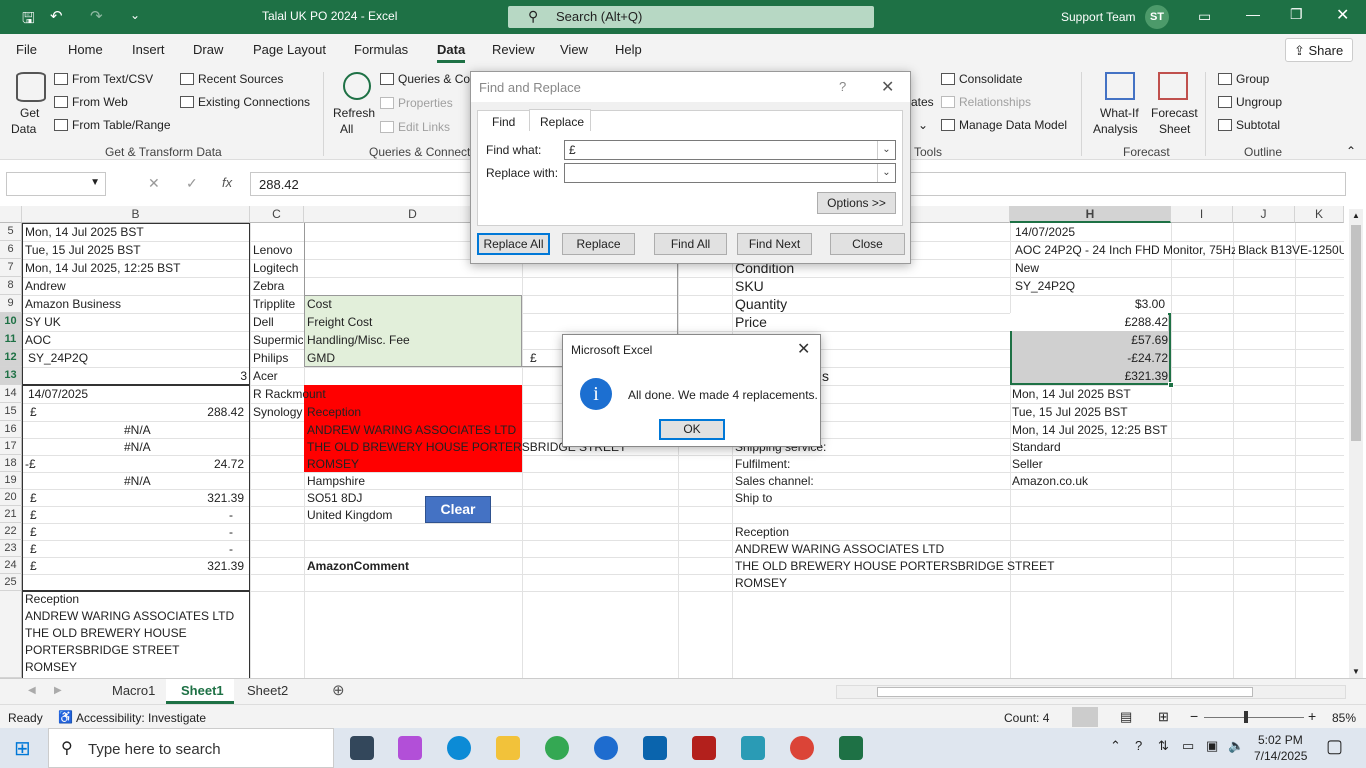 This screenshot has width=1366, height=768. Describe the element at coordinates (245, 102) in the screenshot. I see `existing-connections-button: Existing Connections` at that location.